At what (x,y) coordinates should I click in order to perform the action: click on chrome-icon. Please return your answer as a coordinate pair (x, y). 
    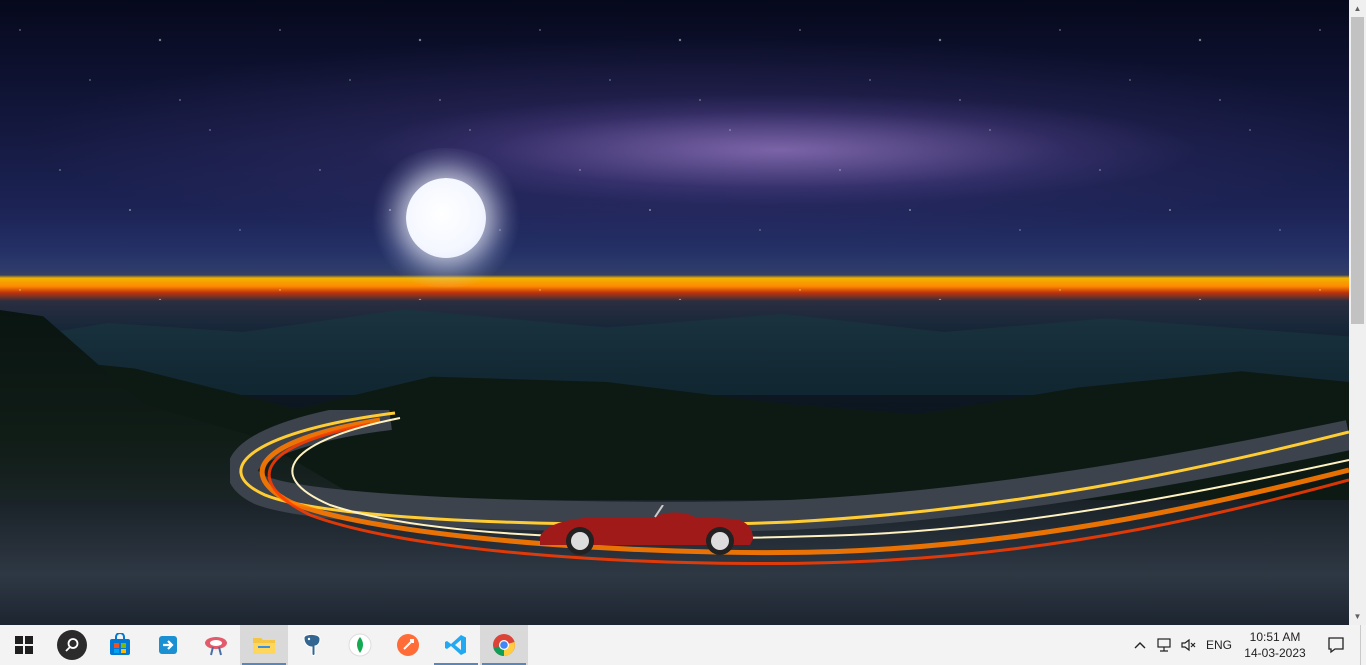
    Looking at the image, I should click on (504, 645).